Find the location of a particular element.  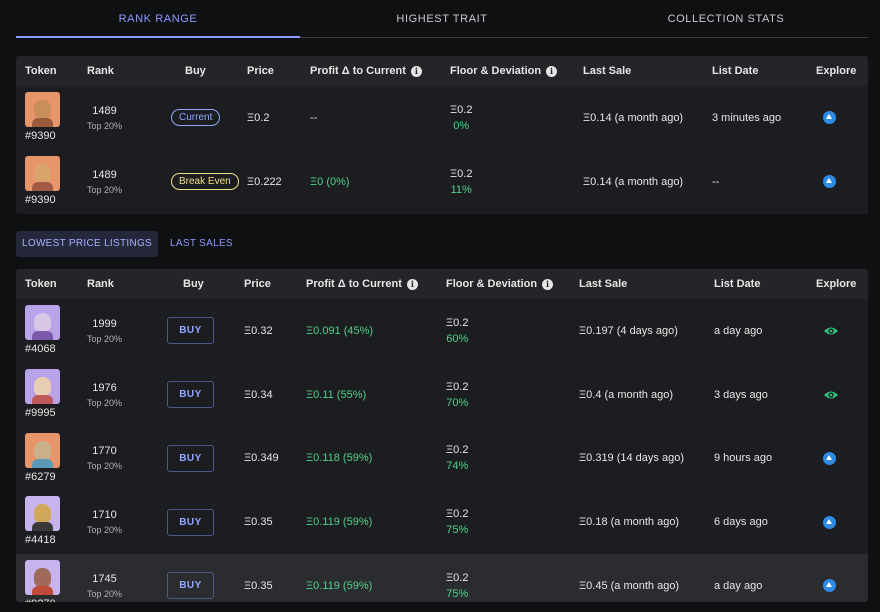

tab-collection-stats: COLLECTION STATS is located at coordinates (726, 18).